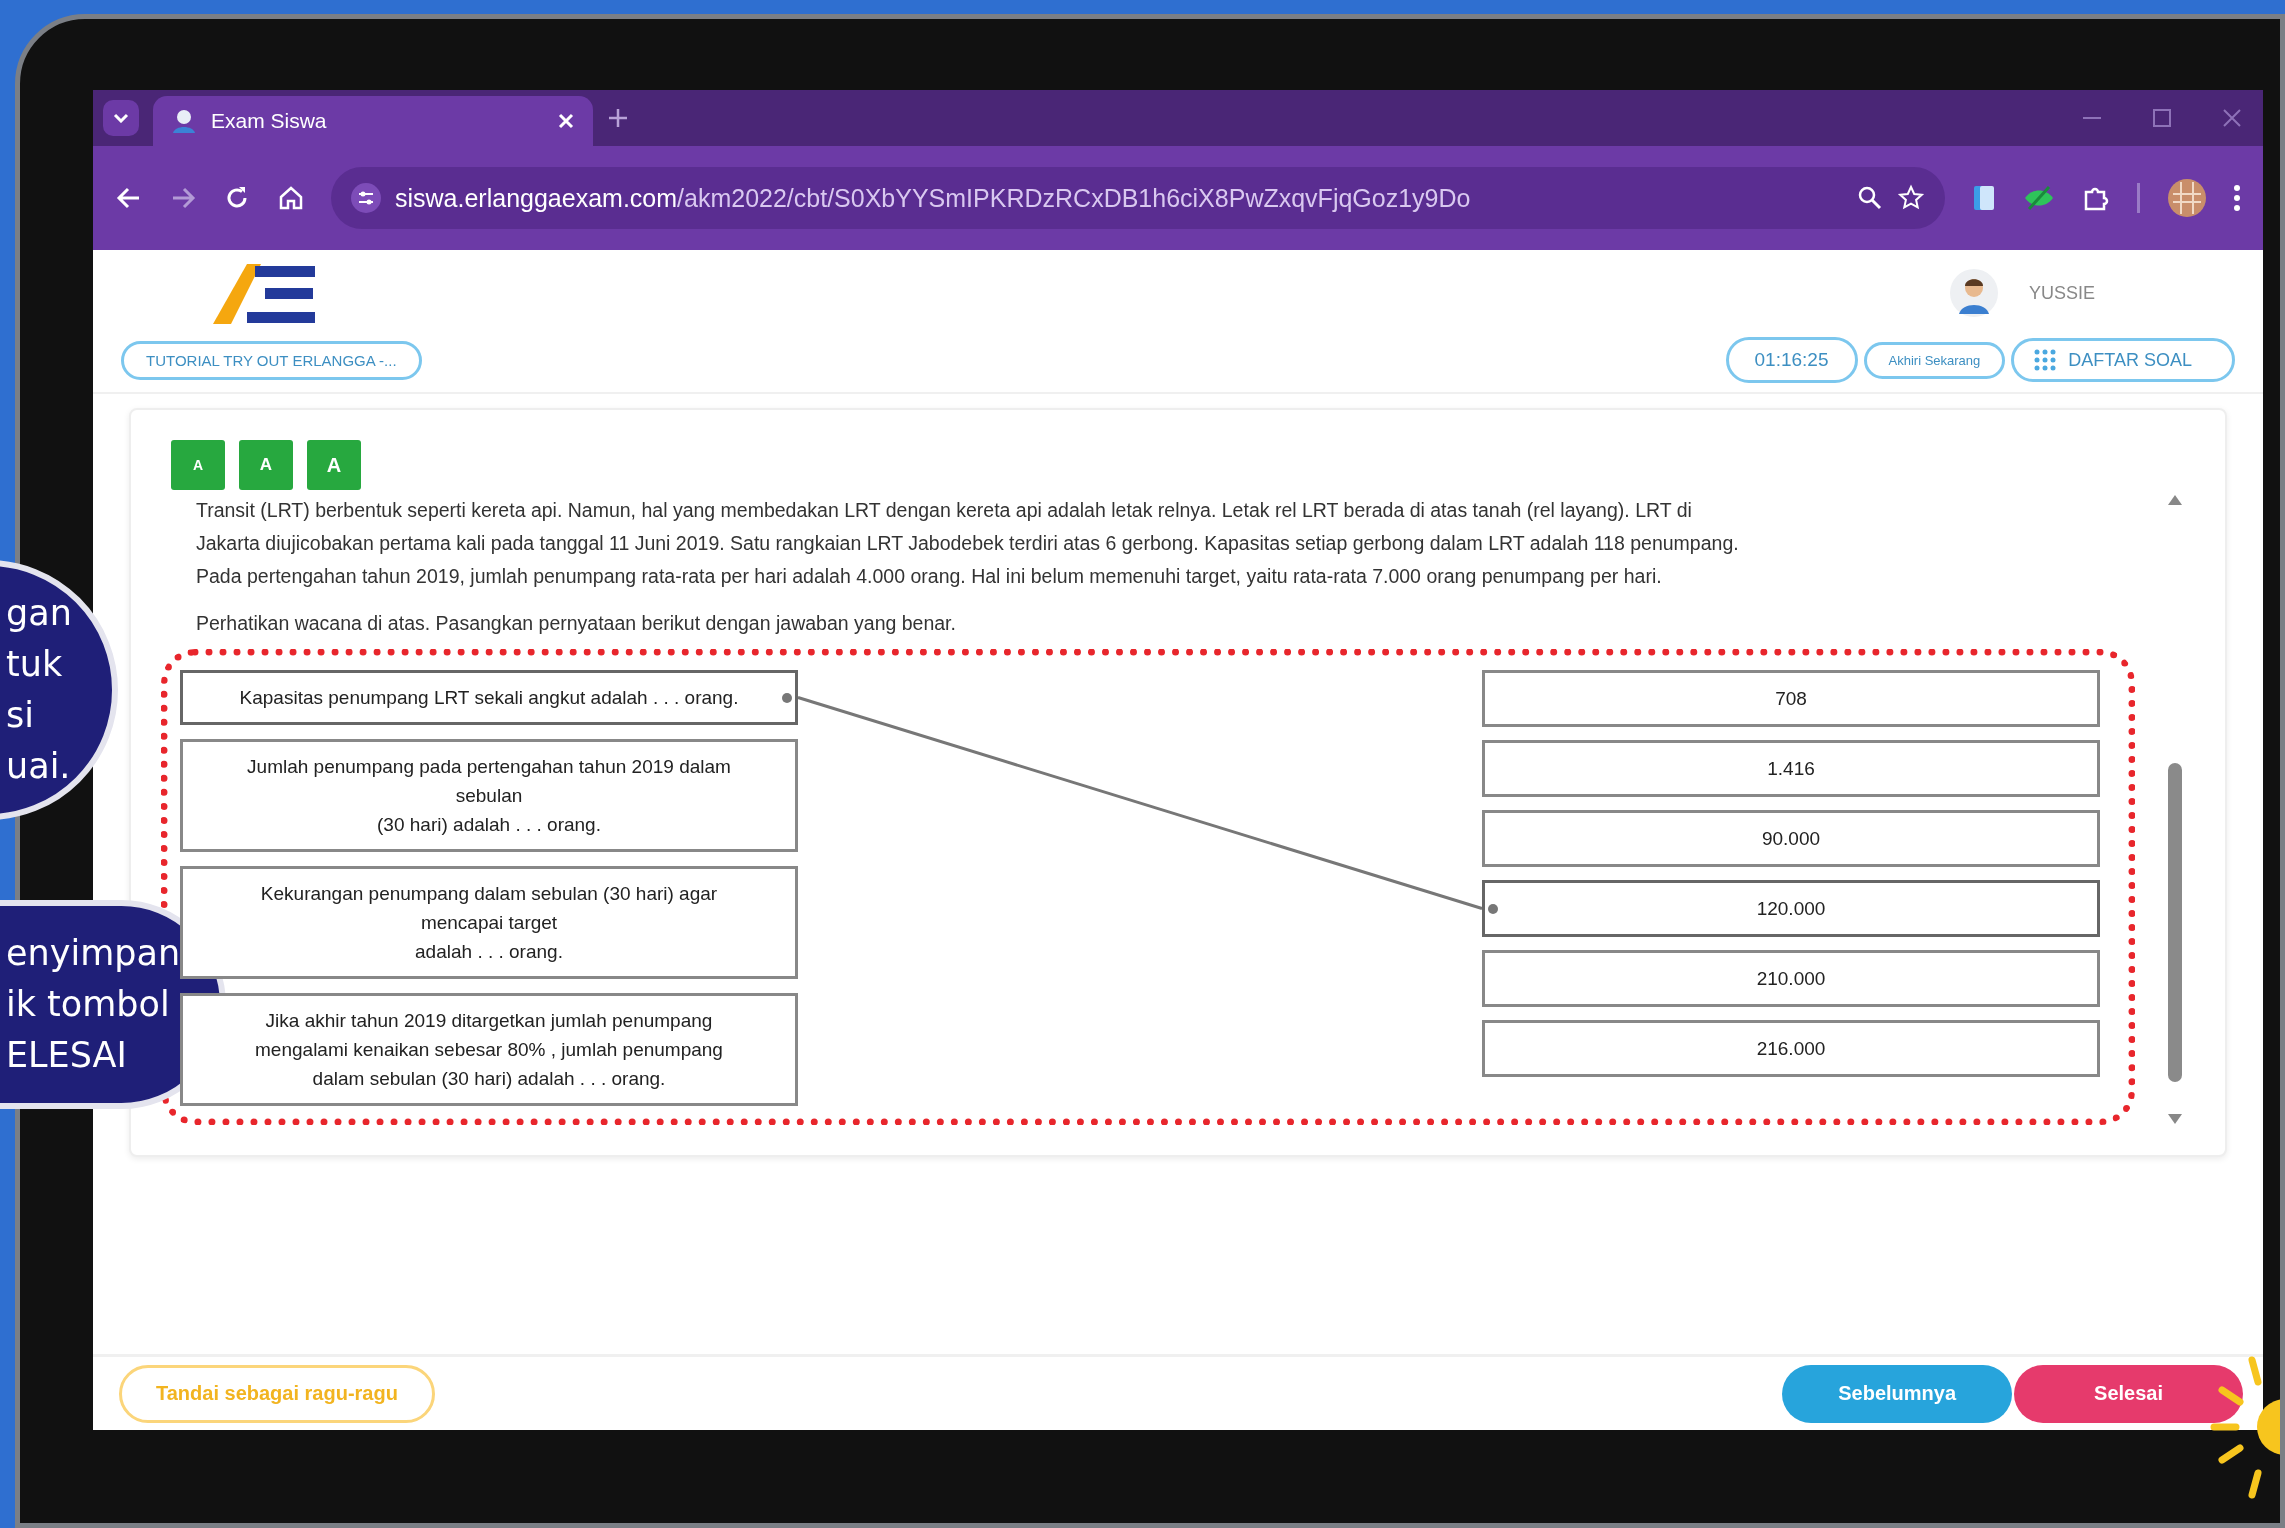  I want to click on document-icon, so click(1984, 198).